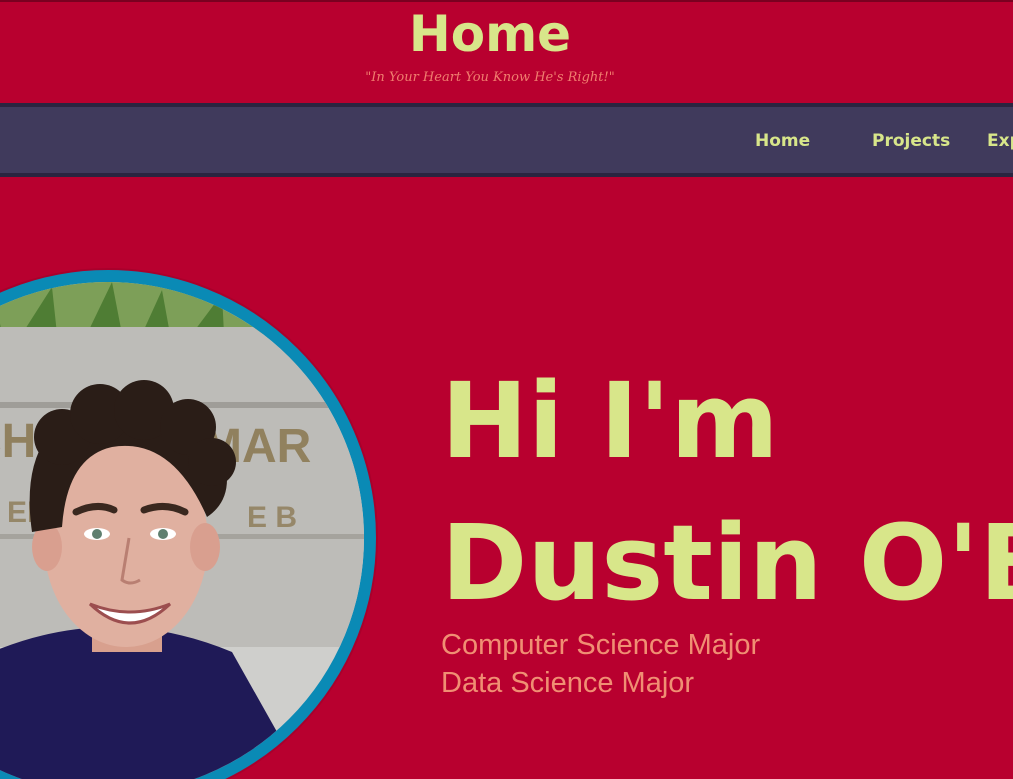 The height and width of the screenshot is (779, 1013). I want to click on hero-name: Dustin O'Brien, so click(727, 563).